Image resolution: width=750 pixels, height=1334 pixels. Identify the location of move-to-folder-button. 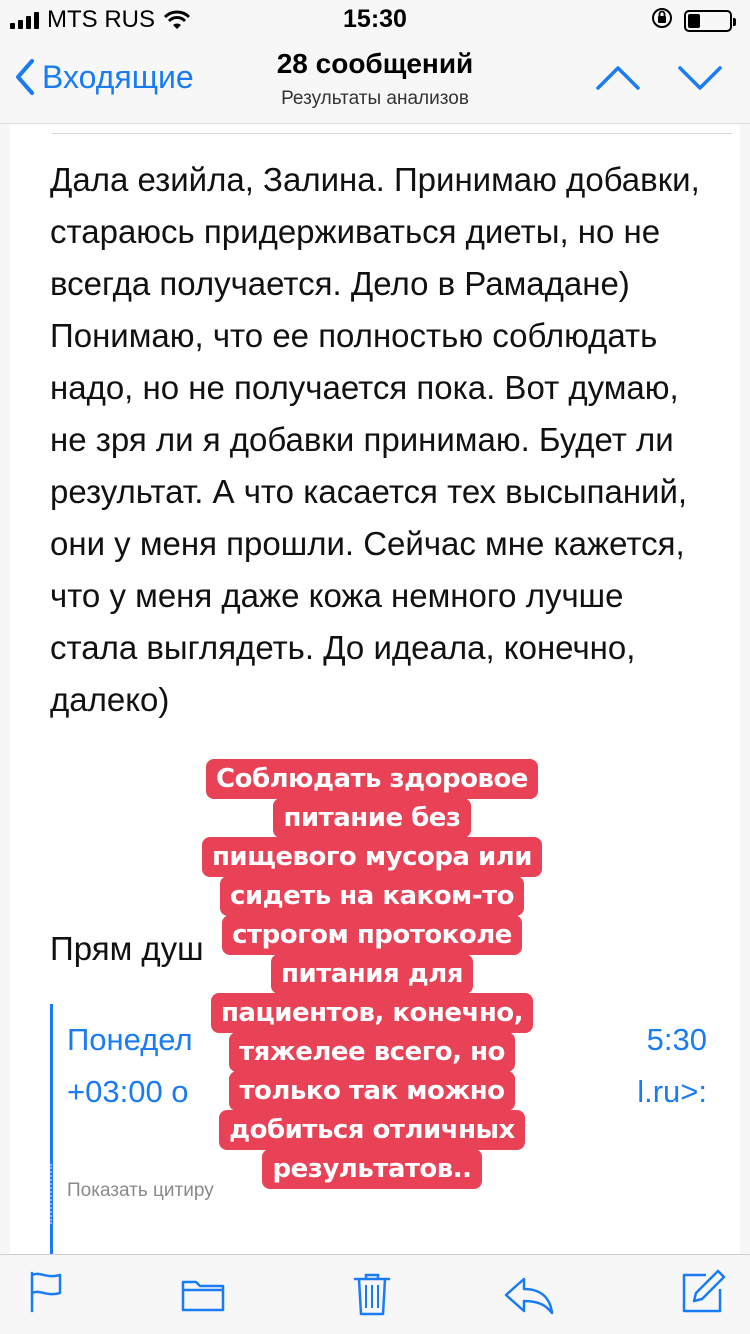
(203, 1297).